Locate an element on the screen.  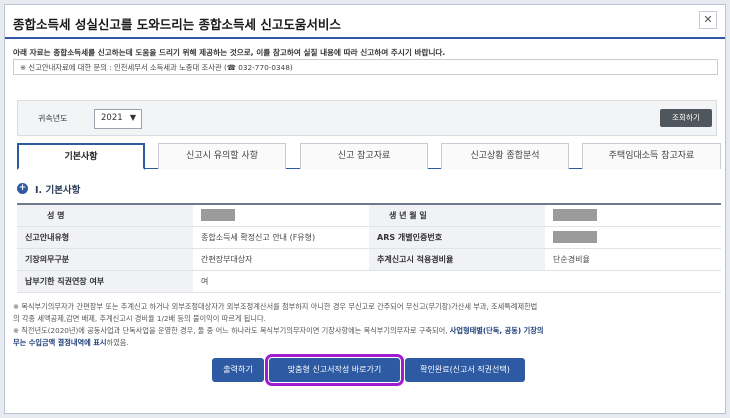
birth-label: 생 년 월 일 is located at coordinates (457, 215).